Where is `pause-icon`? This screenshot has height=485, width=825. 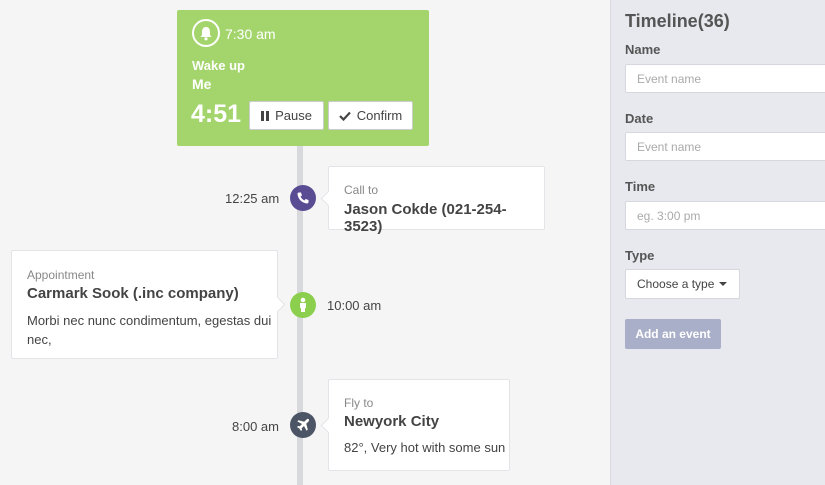 pause-icon is located at coordinates (265, 115).